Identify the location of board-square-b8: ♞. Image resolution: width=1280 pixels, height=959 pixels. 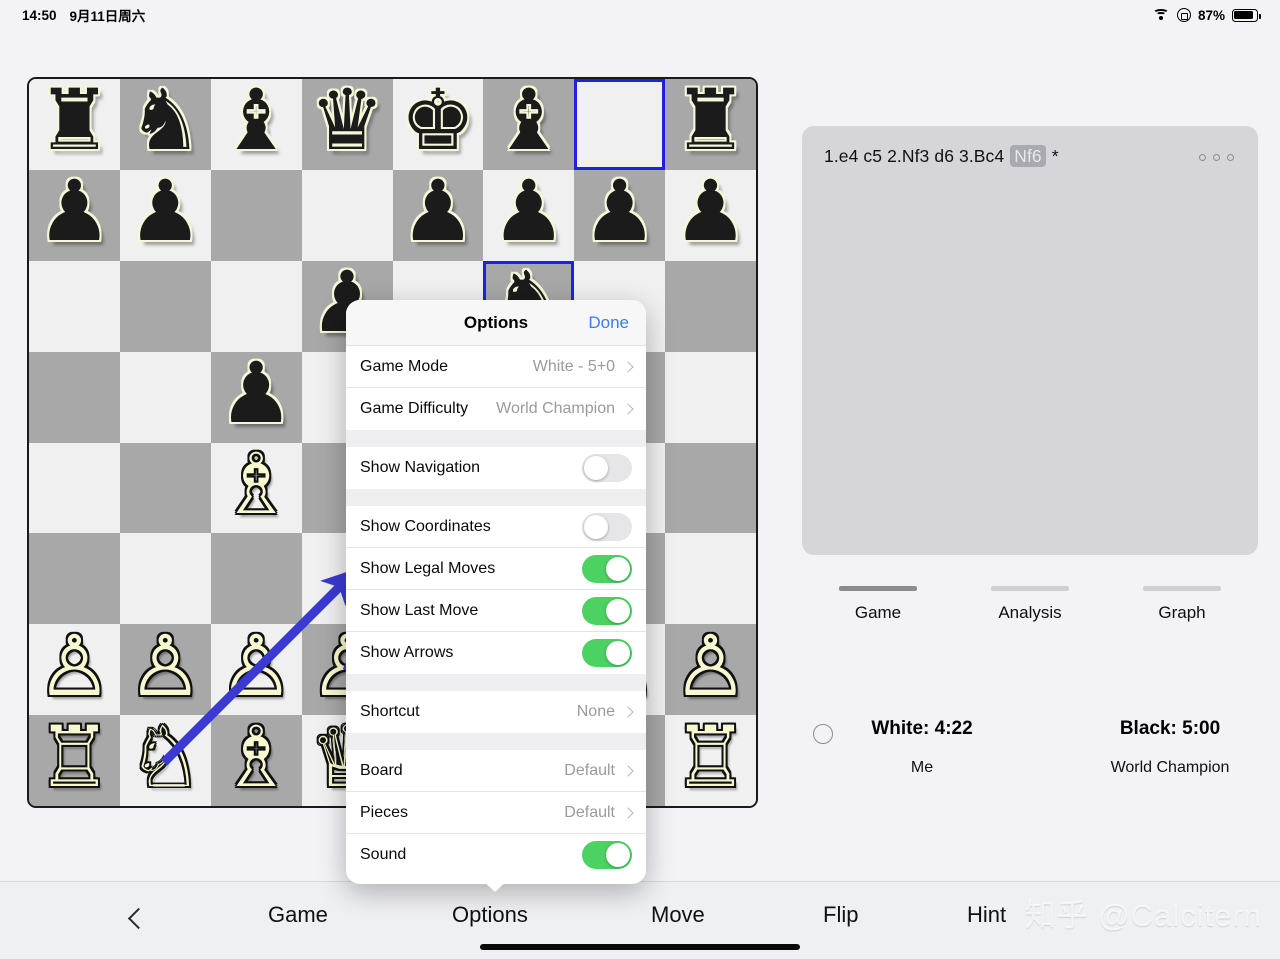
(165, 124).